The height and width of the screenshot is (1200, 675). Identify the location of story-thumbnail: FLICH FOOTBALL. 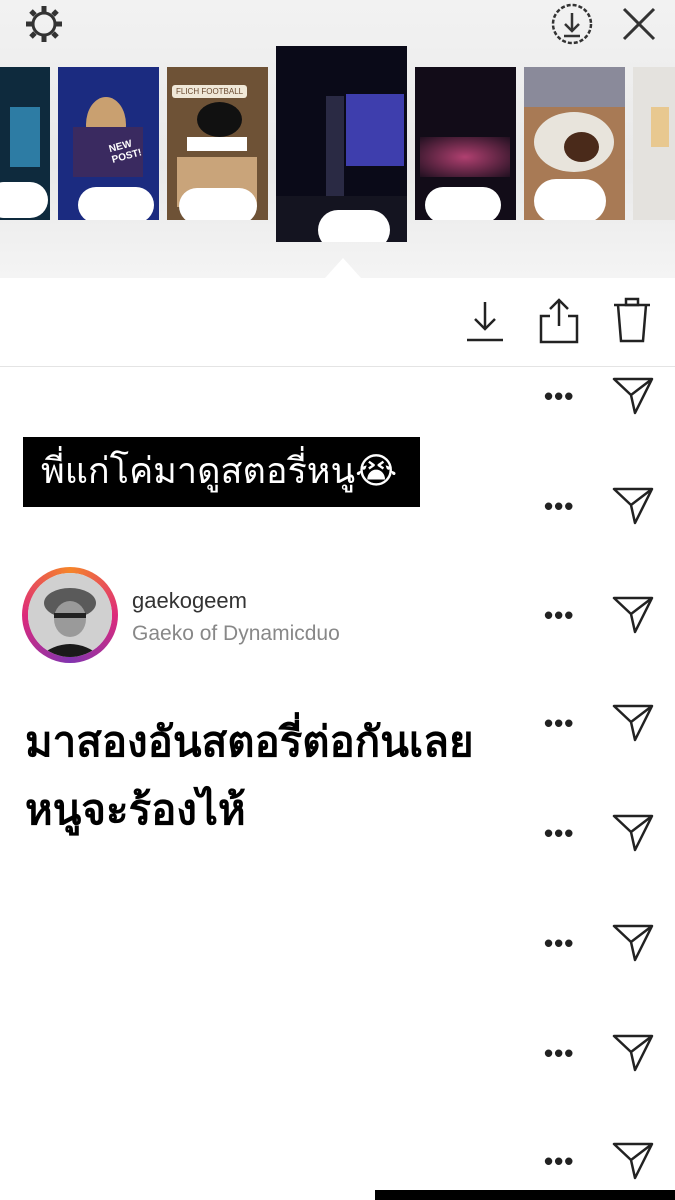
(217, 143).